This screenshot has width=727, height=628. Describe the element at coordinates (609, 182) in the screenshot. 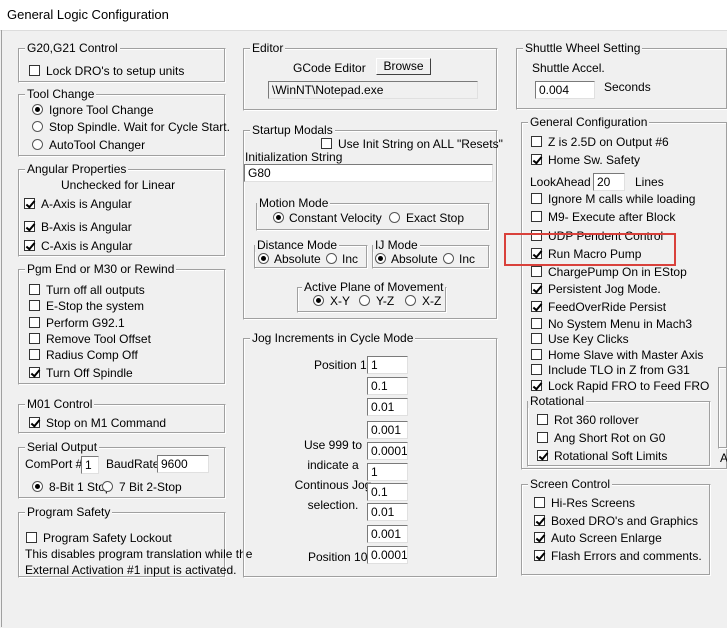

I see `lookahead-field: 20` at that location.